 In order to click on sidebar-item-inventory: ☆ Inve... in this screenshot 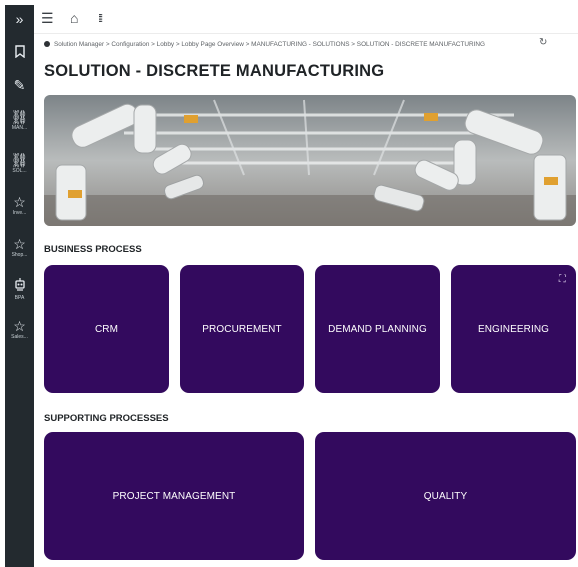, I will do `click(19, 205)`.